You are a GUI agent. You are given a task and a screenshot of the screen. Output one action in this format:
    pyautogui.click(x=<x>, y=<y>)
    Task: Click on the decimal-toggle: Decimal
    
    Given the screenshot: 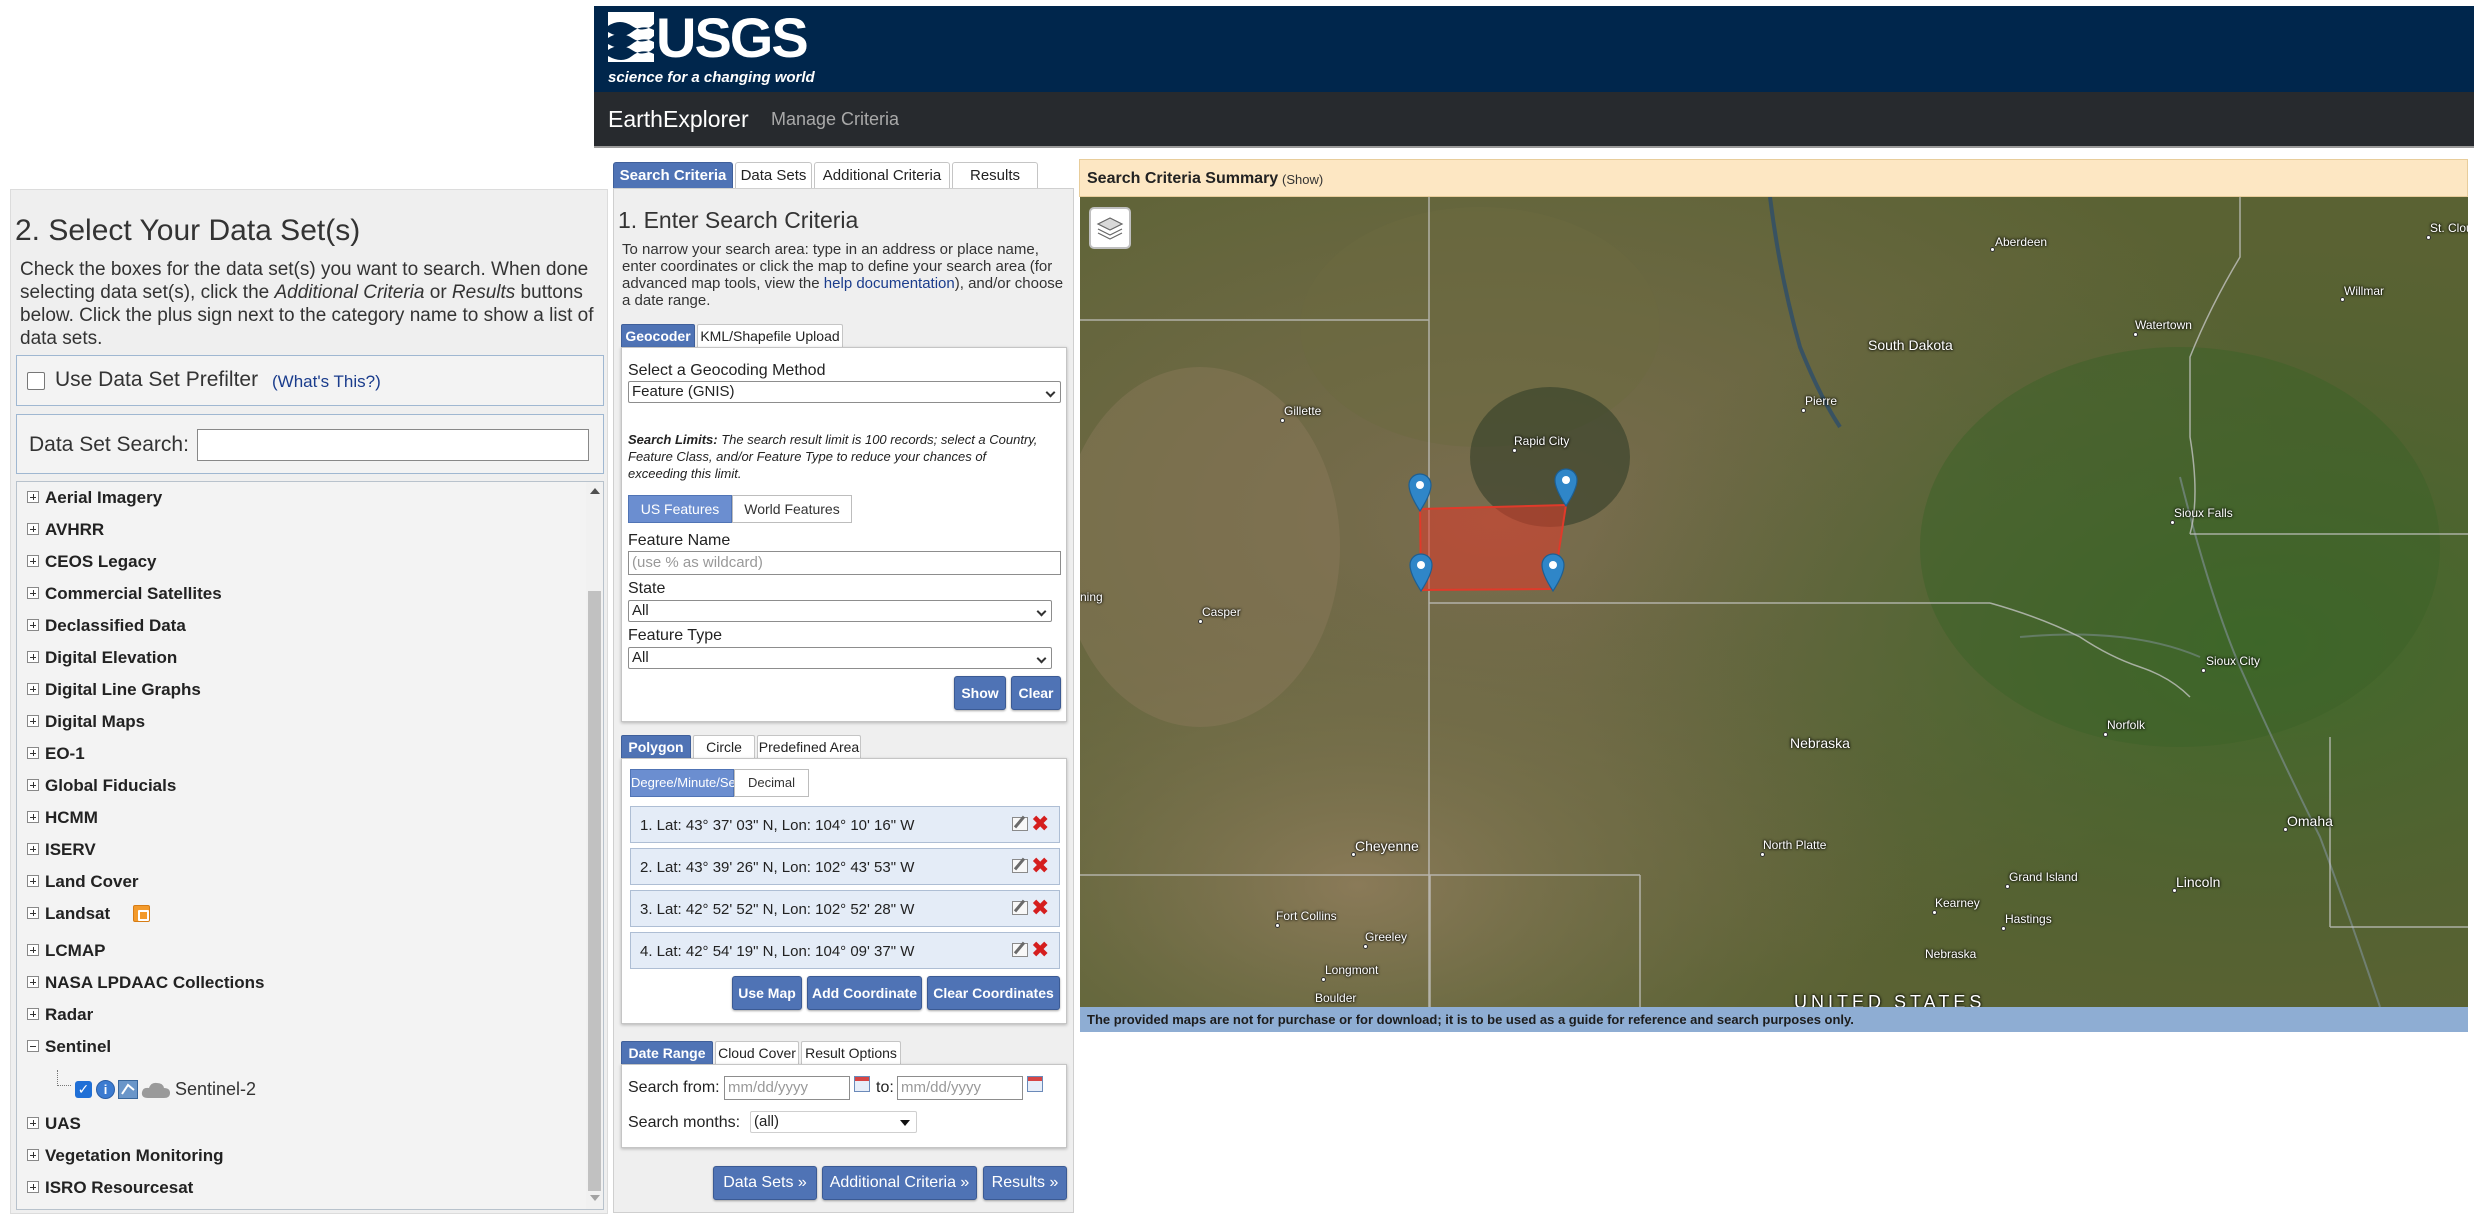 What is the action you would take?
    pyautogui.click(x=771, y=783)
    